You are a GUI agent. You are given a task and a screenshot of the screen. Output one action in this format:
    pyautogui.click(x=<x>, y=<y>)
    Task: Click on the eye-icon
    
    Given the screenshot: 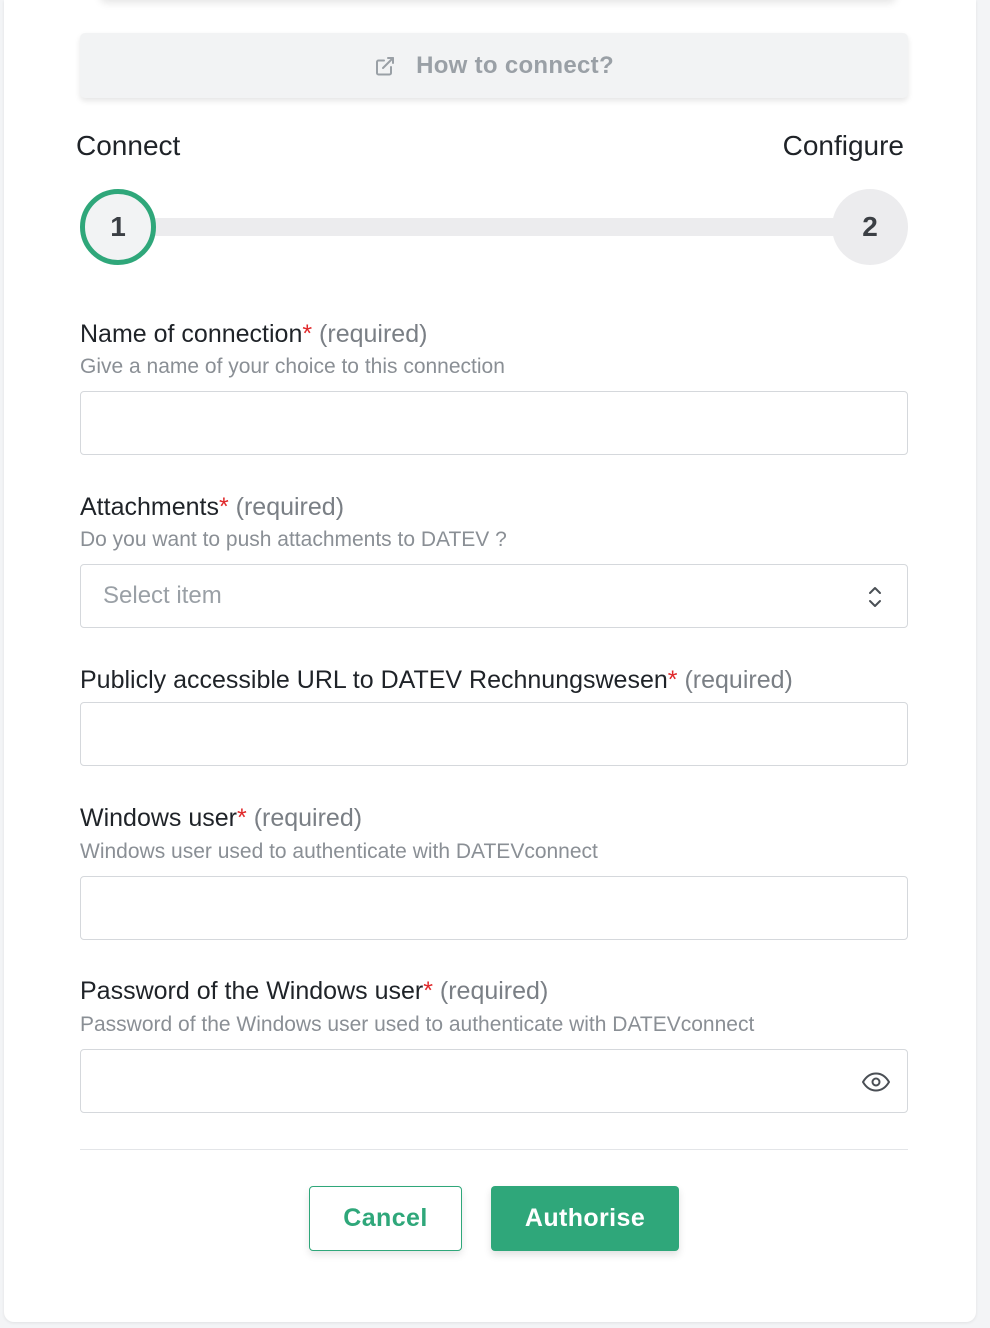 What is the action you would take?
    pyautogui.click(x=876, y=1082)
    